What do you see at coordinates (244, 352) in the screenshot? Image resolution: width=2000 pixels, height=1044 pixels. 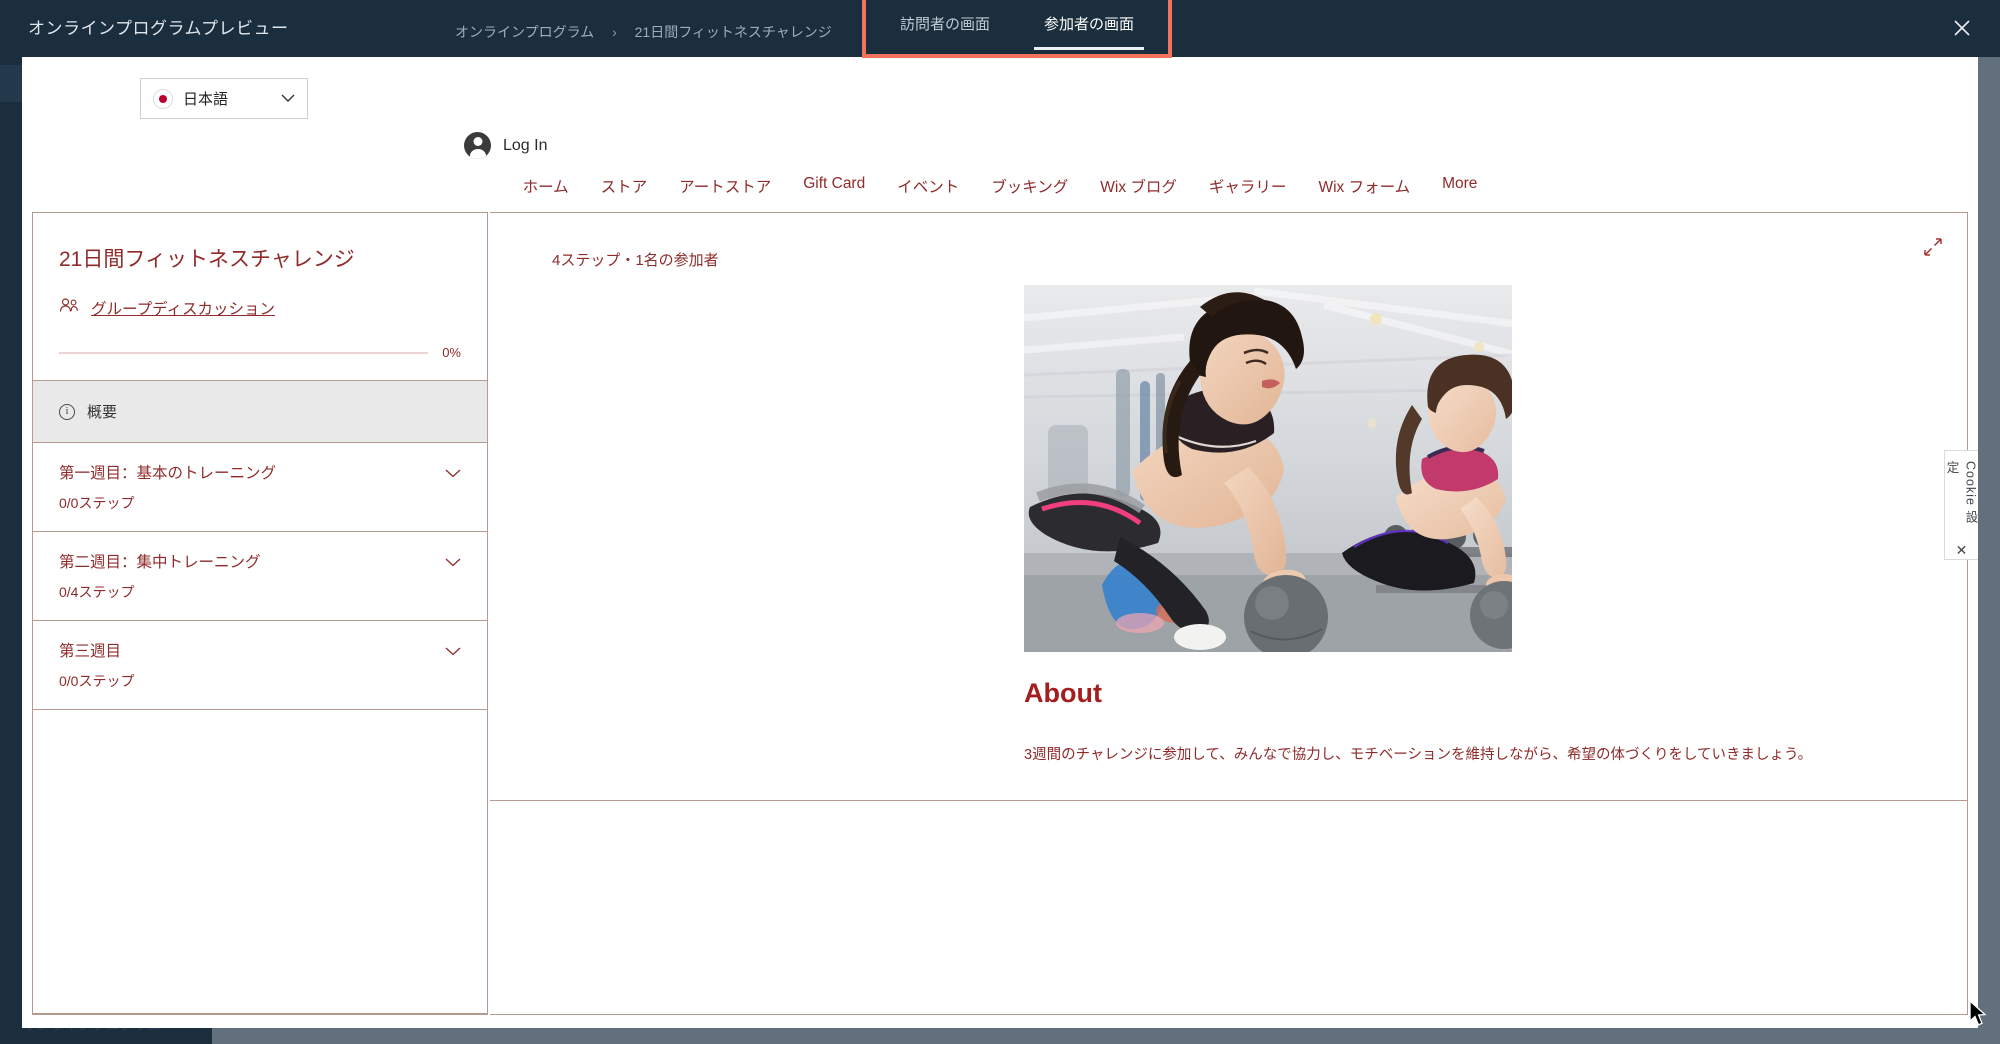 I see `progress-bar` at bounding box center [244, 352].